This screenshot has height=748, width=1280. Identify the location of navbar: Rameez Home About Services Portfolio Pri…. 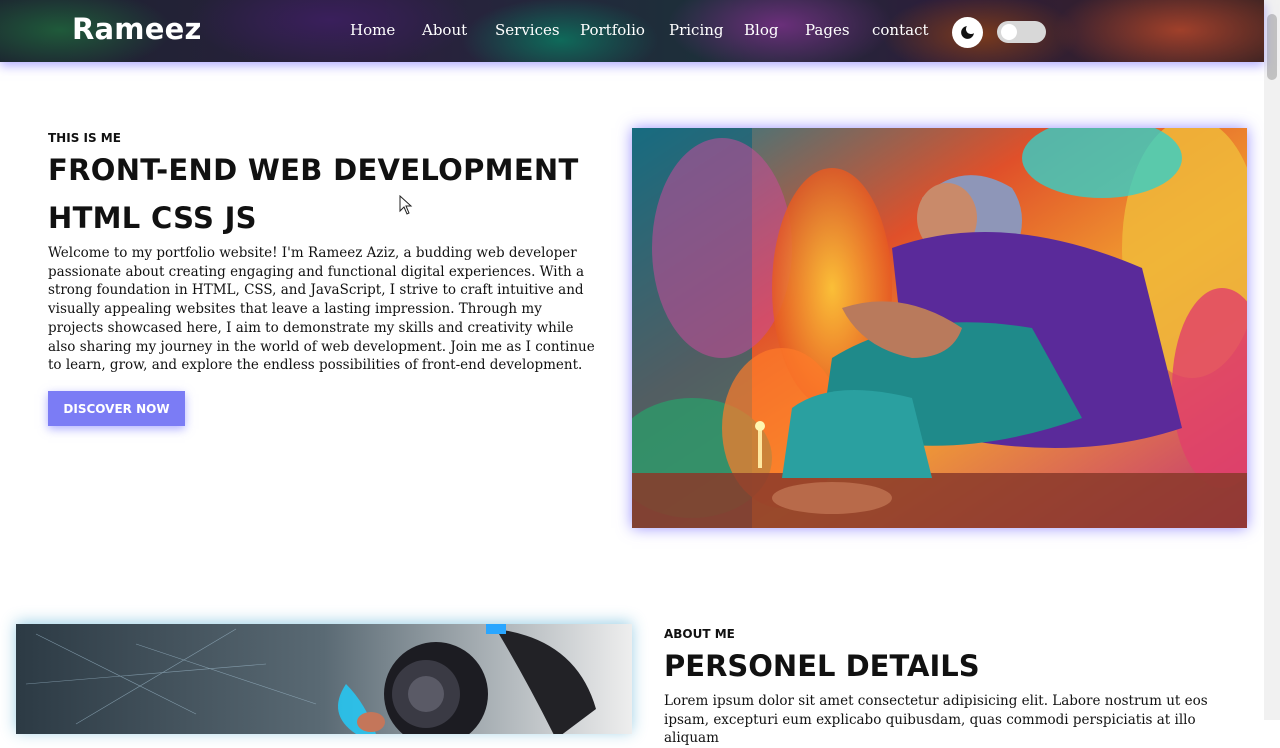
(632, 31).